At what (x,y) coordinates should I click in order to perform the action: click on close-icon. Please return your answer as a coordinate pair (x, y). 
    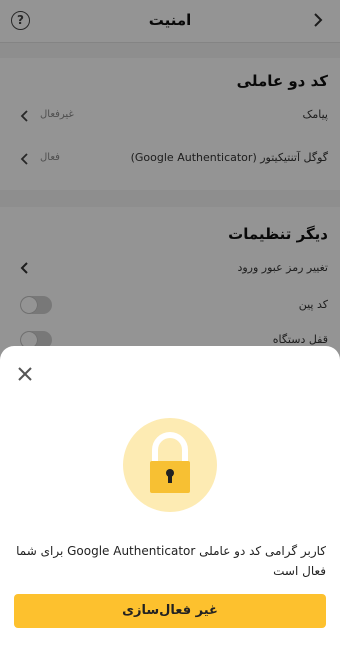
    Looking at the image, I should click on (25, 374).